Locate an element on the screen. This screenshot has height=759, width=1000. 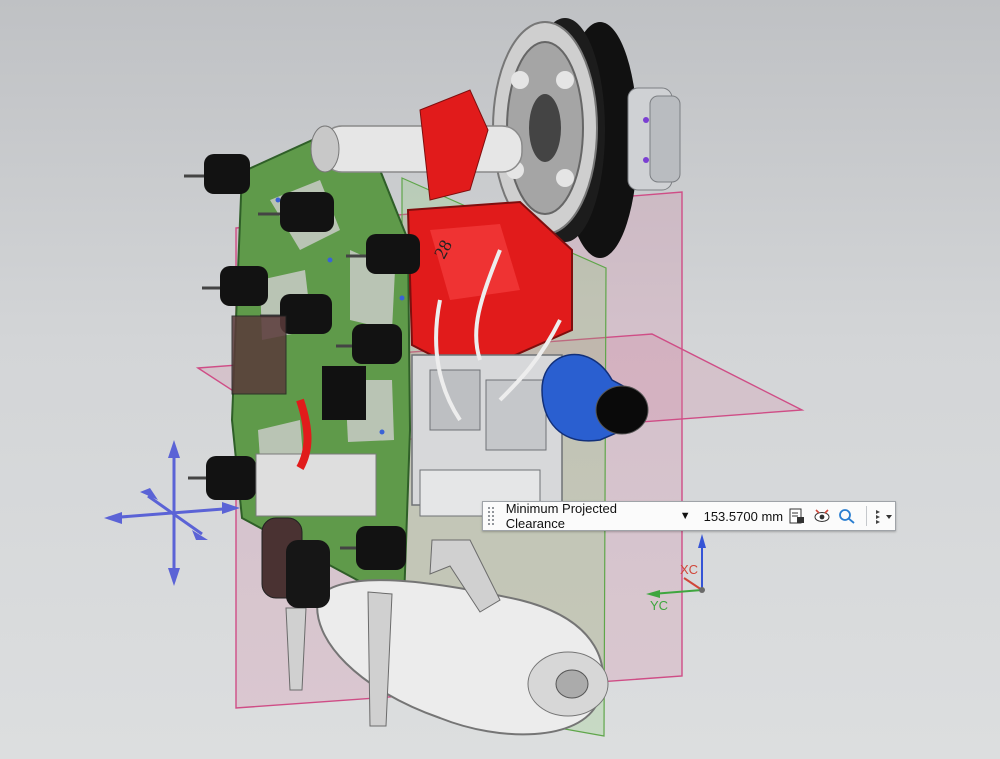
measure-unit: mm is located at coordinates (772, 516).